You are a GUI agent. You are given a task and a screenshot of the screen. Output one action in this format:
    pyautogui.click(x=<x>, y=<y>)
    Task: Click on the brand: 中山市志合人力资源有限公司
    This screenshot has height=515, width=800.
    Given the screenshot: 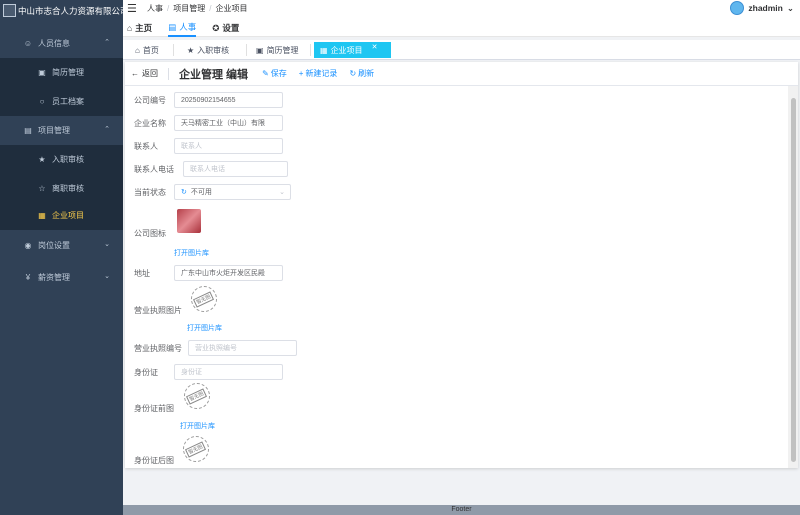 What is the action you would take?
    pyautogui.click(x=61, y=10)
    